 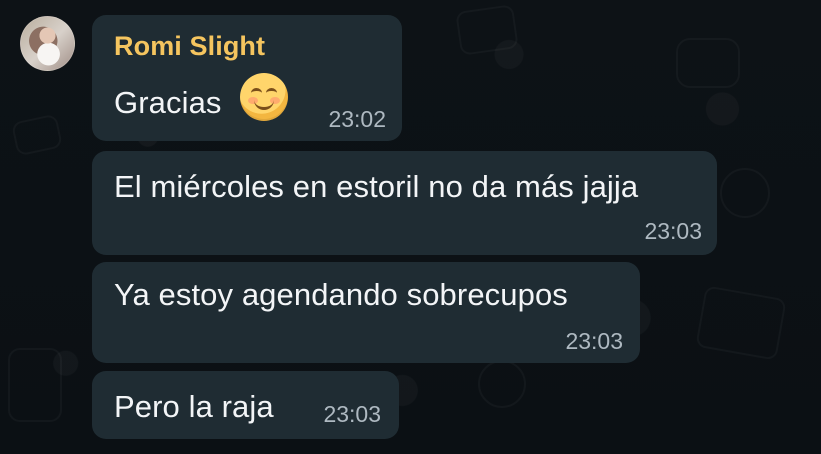 I want to click on message-bubble: Ya estoy agendando sobrecupos 23:03, so click(x=366, y=312).